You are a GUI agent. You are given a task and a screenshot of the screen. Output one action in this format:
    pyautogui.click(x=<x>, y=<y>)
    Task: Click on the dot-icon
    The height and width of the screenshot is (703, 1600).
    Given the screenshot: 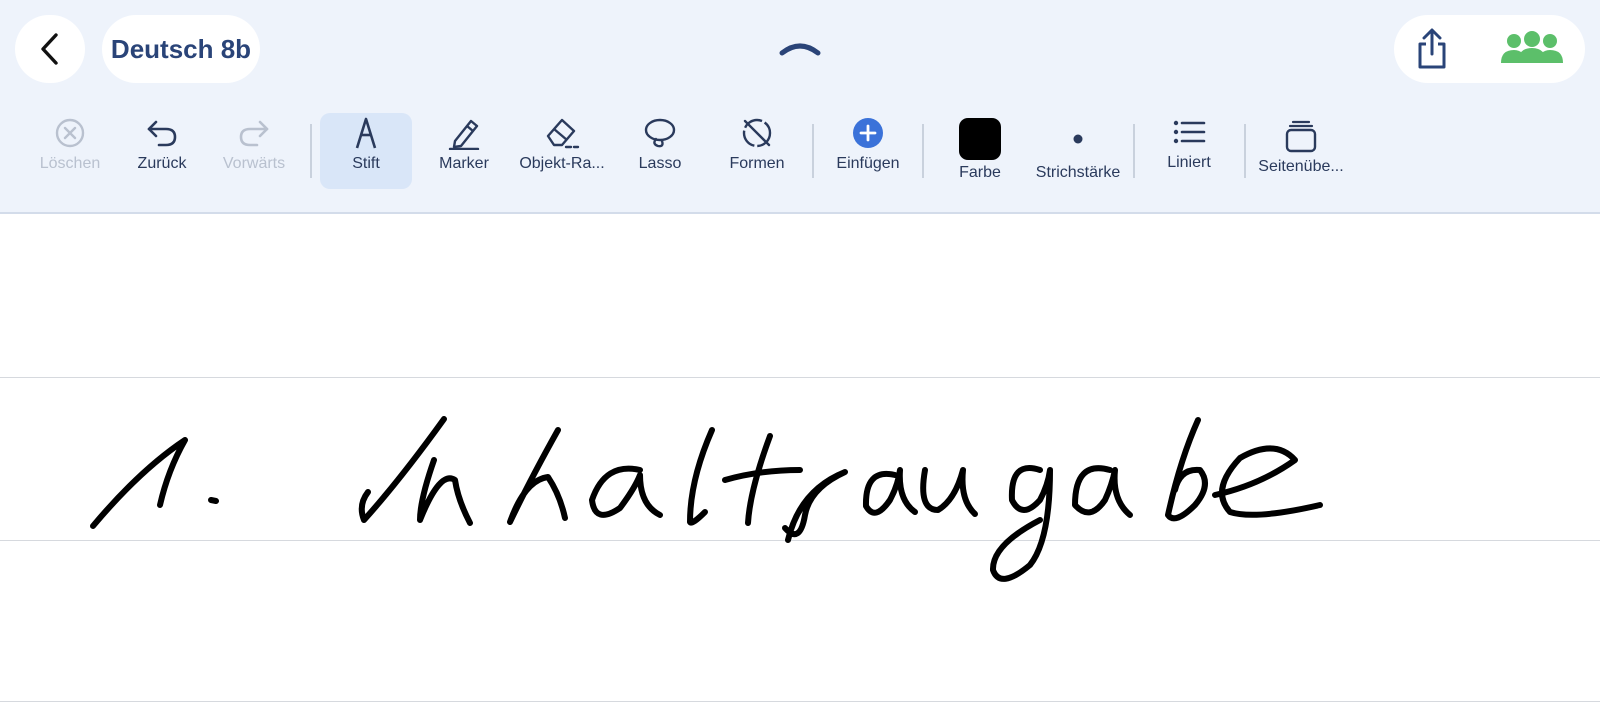 What is the action you would take?
    pyautogui.click(x=1078, y=139)
    